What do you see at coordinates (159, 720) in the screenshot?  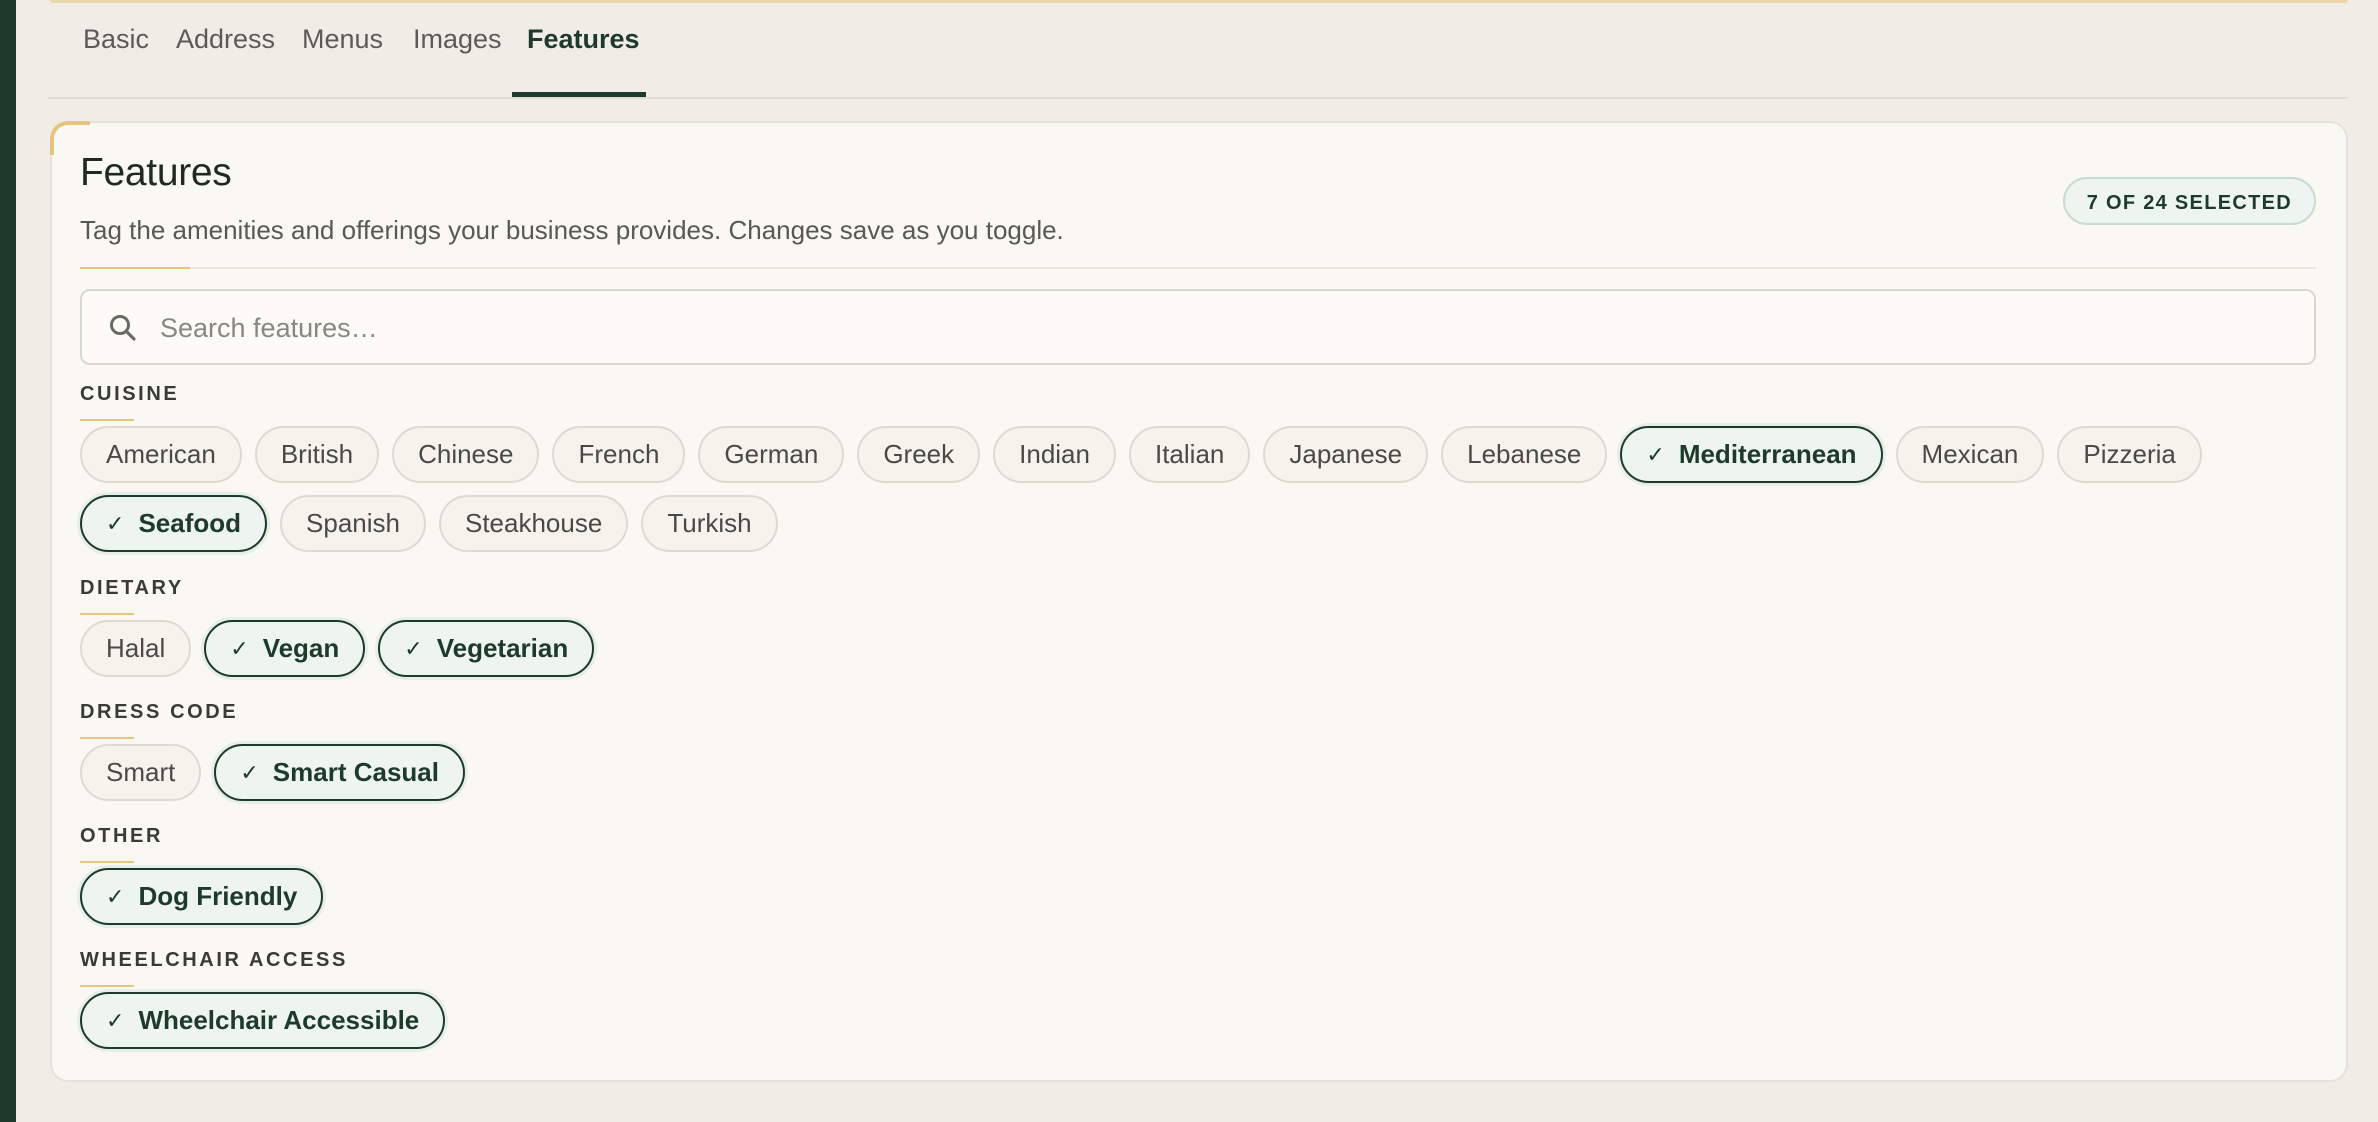 I see `group-label-dress-code: DRESS CODE` at bounding box center [159, 720].